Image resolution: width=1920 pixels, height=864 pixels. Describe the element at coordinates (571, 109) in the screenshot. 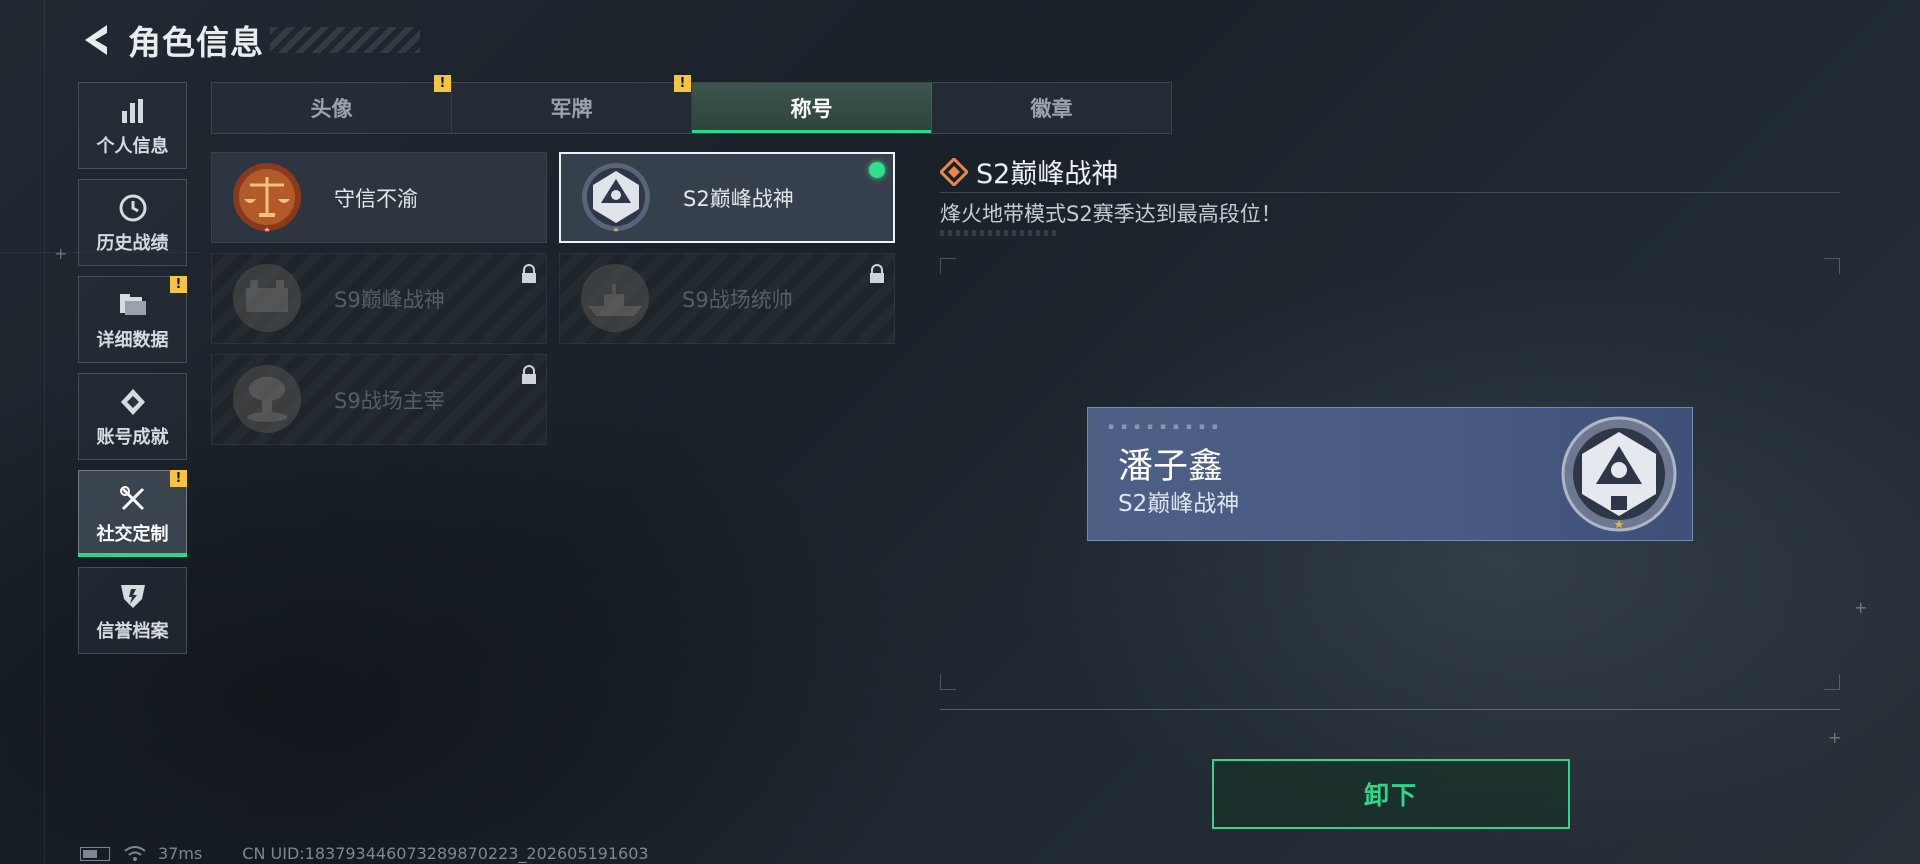

I see `tab-label: 军牌` at that location.